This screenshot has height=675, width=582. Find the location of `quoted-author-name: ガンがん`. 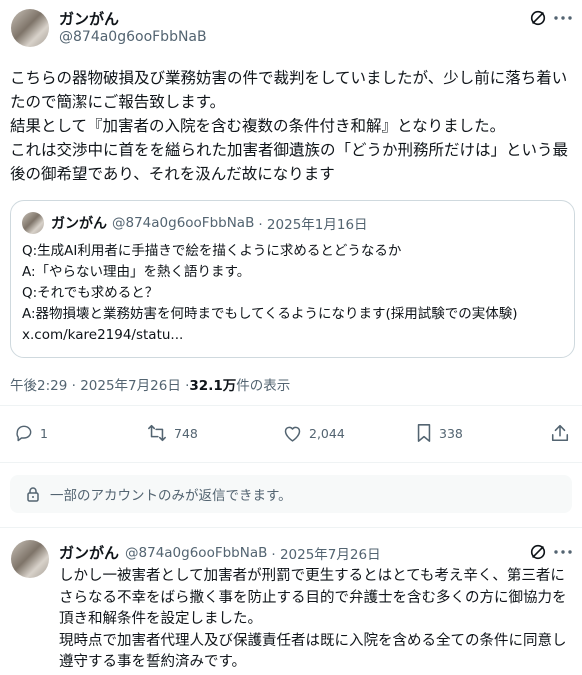

quoted-author-name: ガンがん is located at coordinates (79, 224).